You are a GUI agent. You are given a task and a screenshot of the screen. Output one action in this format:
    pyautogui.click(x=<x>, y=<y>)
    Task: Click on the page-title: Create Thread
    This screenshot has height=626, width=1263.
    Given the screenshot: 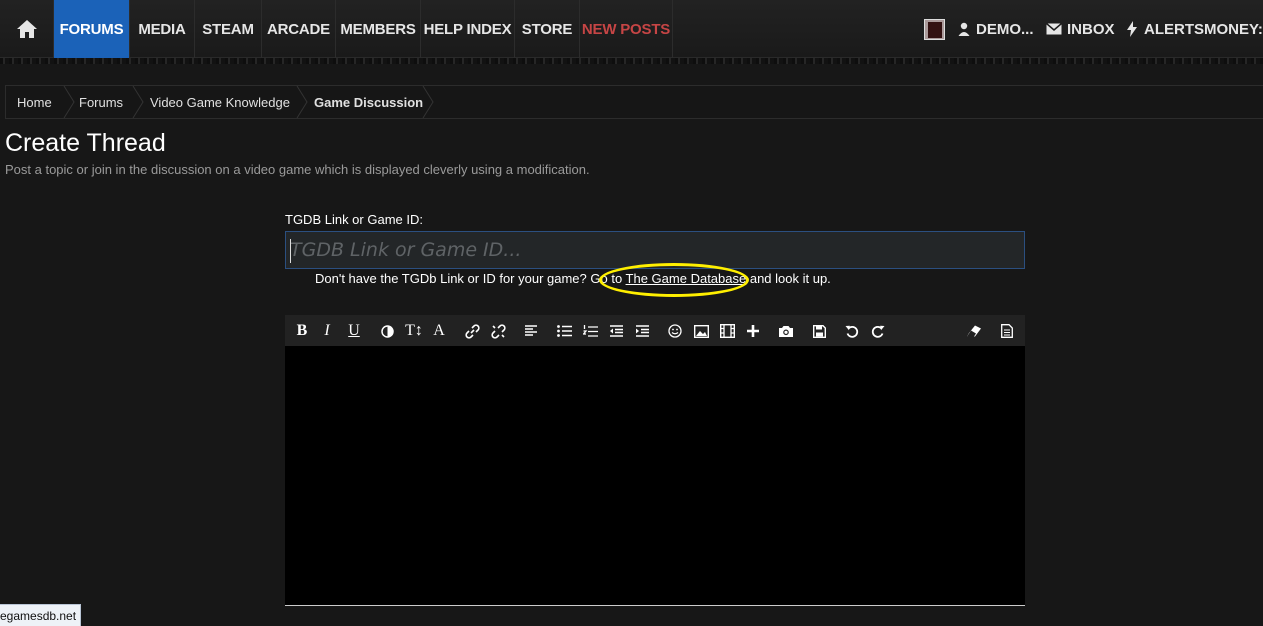 What is the action you would take?
    pyautogui.click(x=85, y=143)
    